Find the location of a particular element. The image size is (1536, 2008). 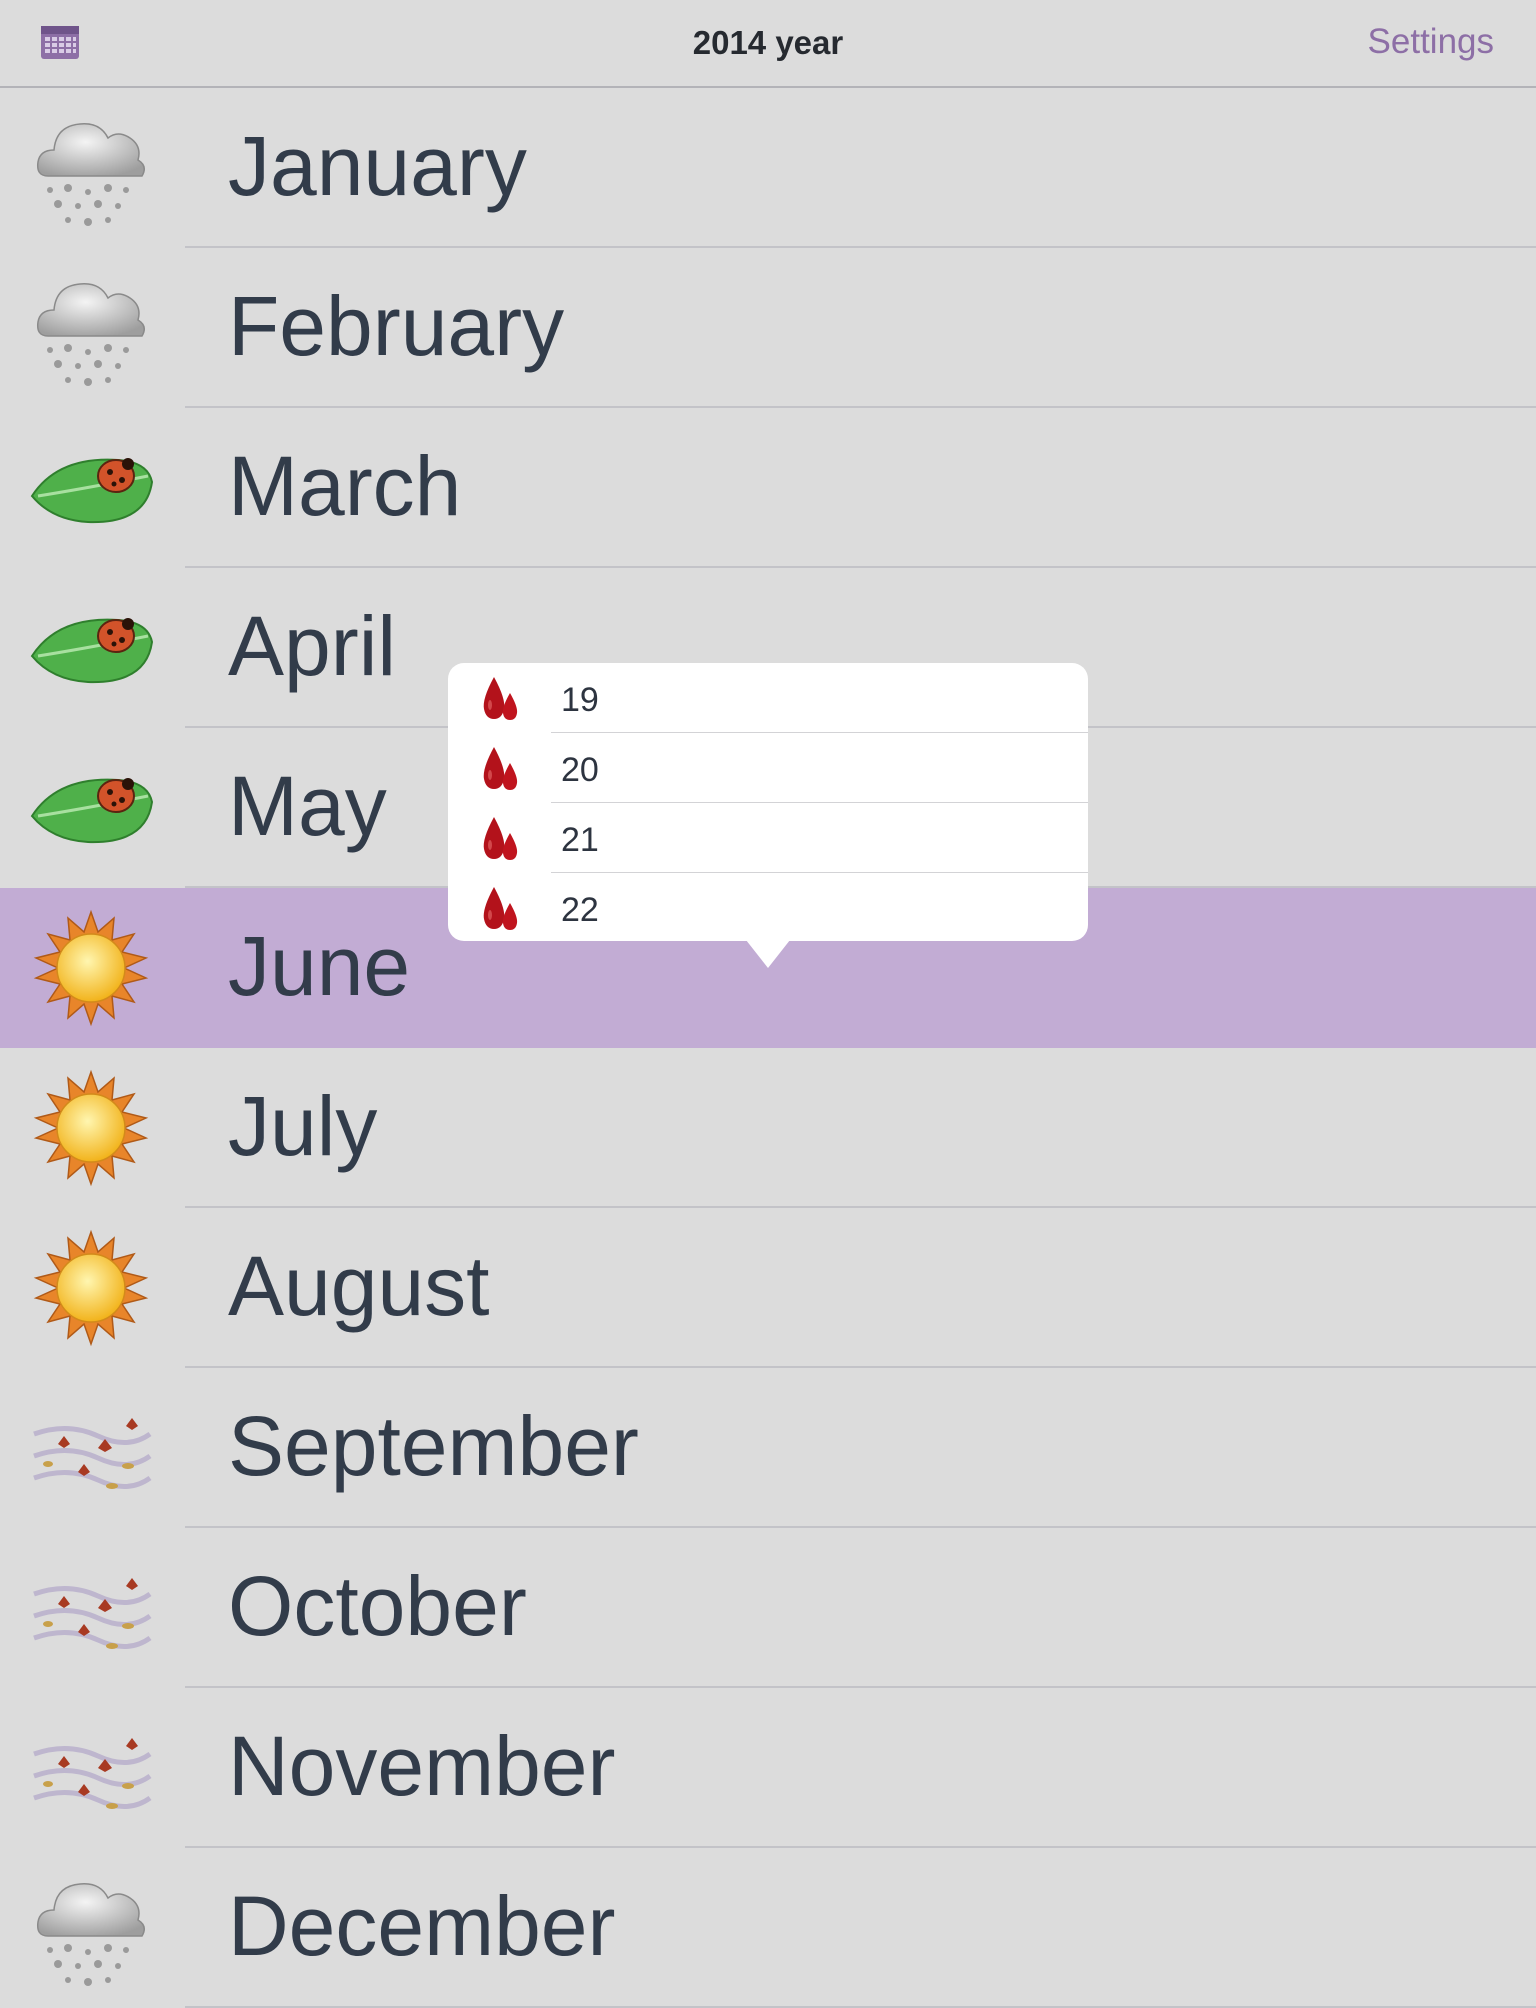

month-label: September is located at coordinates (433, 1446).